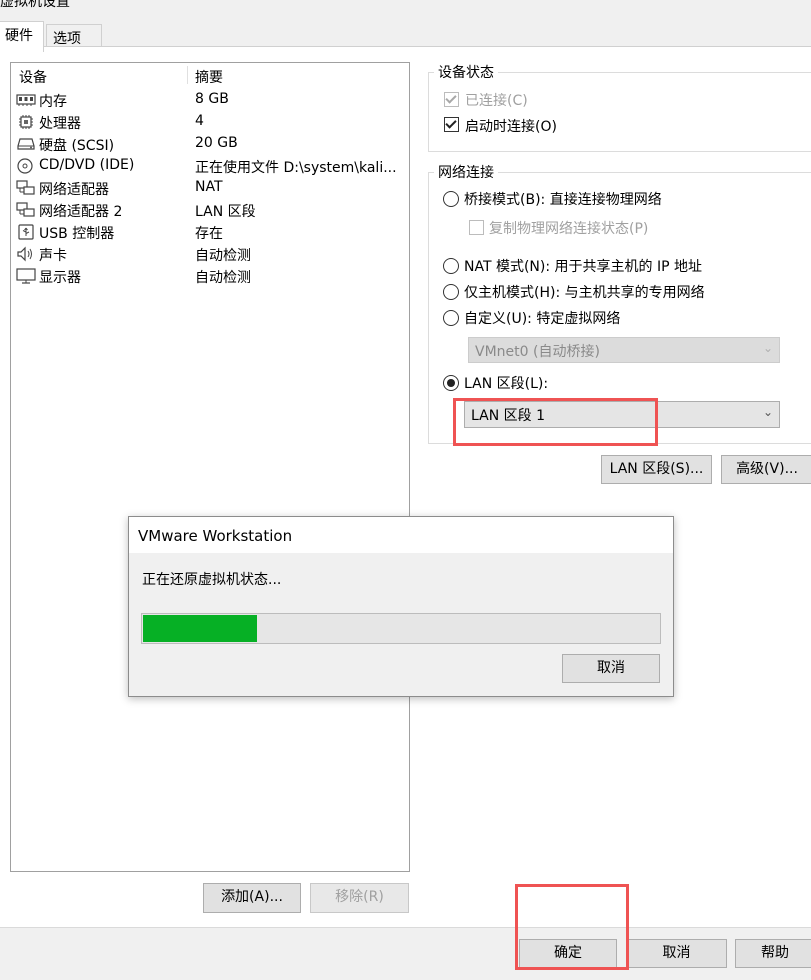  Describe the element at coordinates (676, 953) in the screenshot. I see `cancel-button: 取消` at that location.